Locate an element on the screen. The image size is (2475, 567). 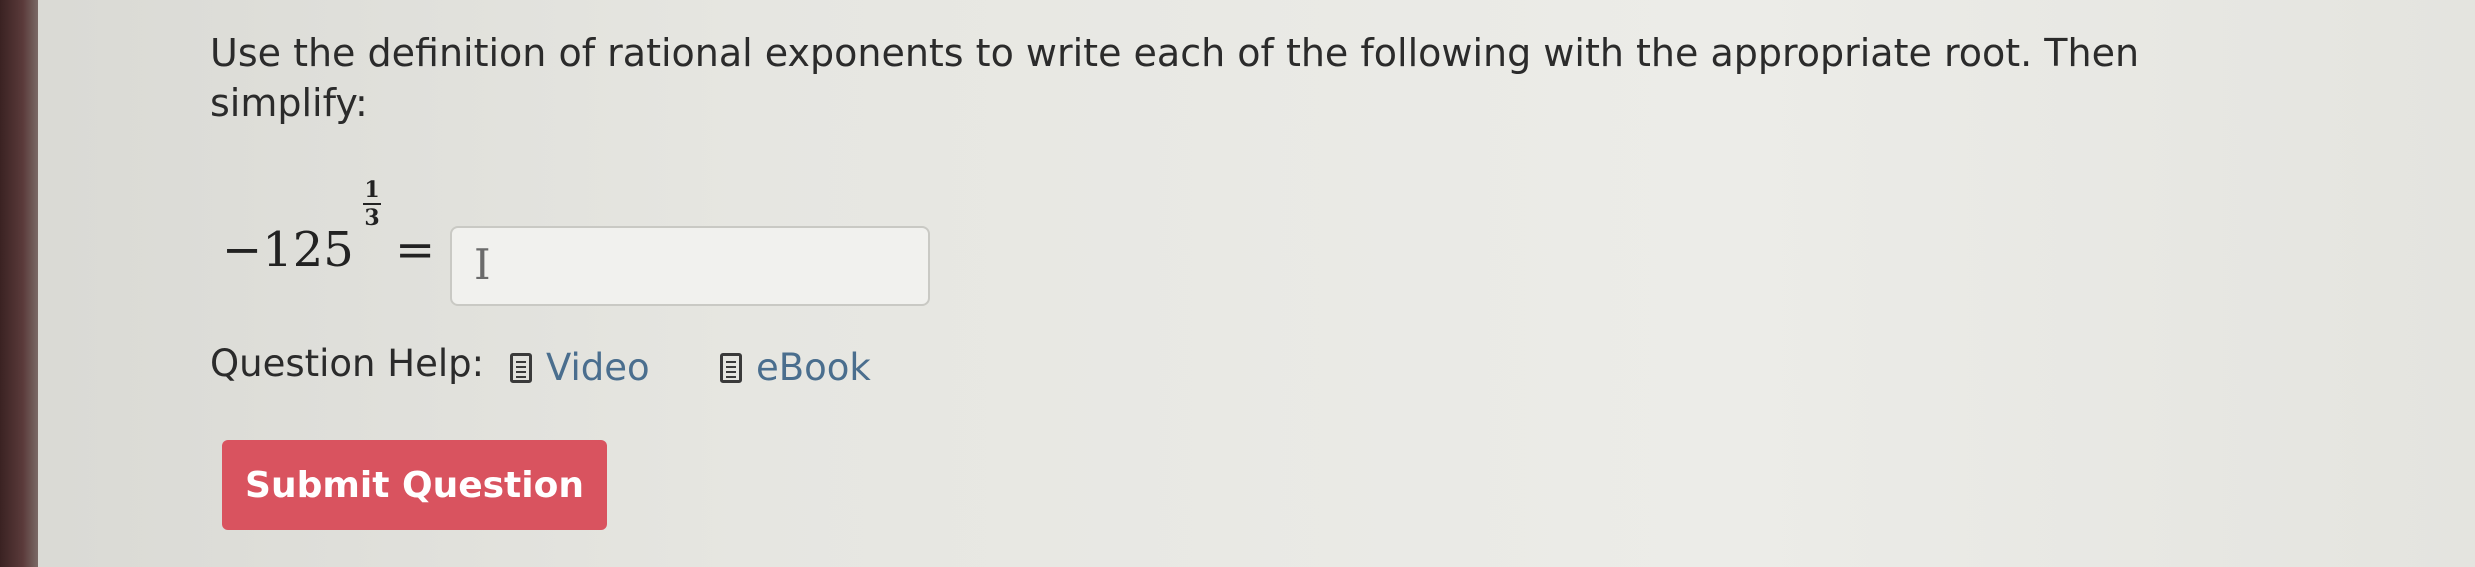
ebook-link-label: eBook is located at coordinates (813, 367).